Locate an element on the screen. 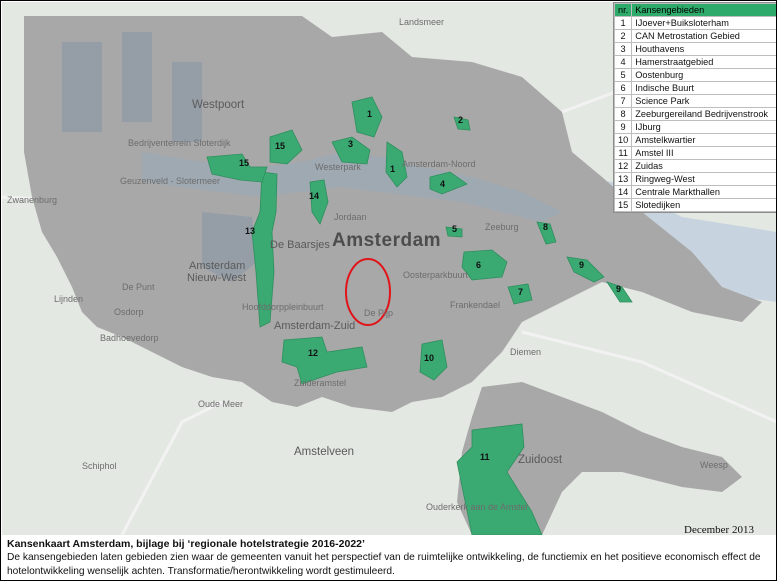 Image resolution: width=779 pixels, height=583 pixels. place-geuzenveld: Geuzenveld - Slotermeer is located at coordinates (170, 181).